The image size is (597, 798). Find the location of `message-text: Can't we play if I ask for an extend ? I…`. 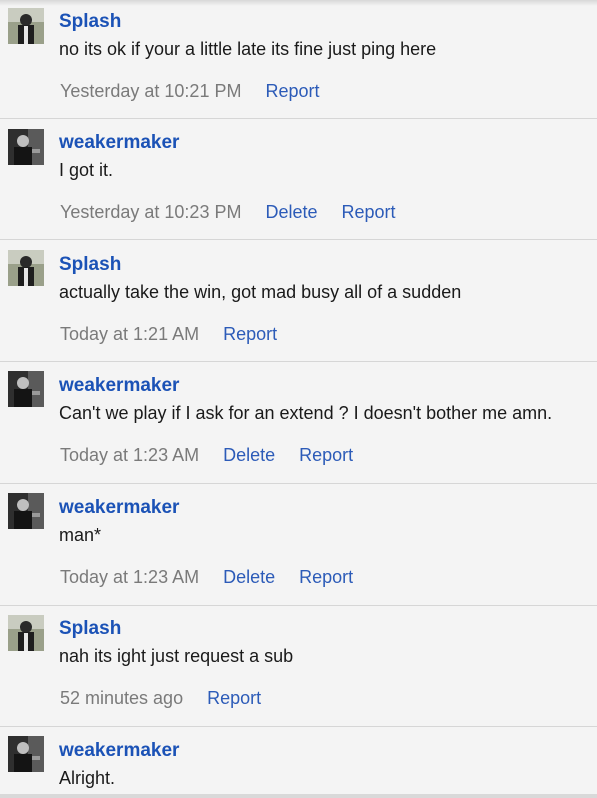

message-text: Can't we play if I ask for an extend ? I… is located at coordinates (306, 413).